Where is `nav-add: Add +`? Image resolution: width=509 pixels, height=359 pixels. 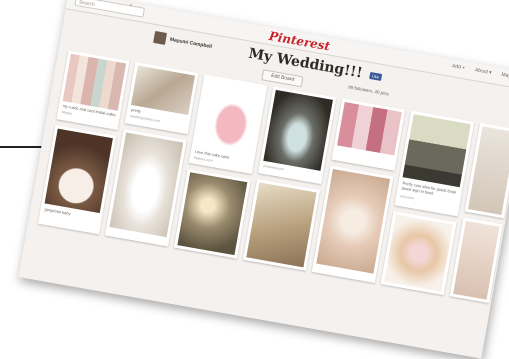 nav-add: Add + is located at coordinates (458, 67).